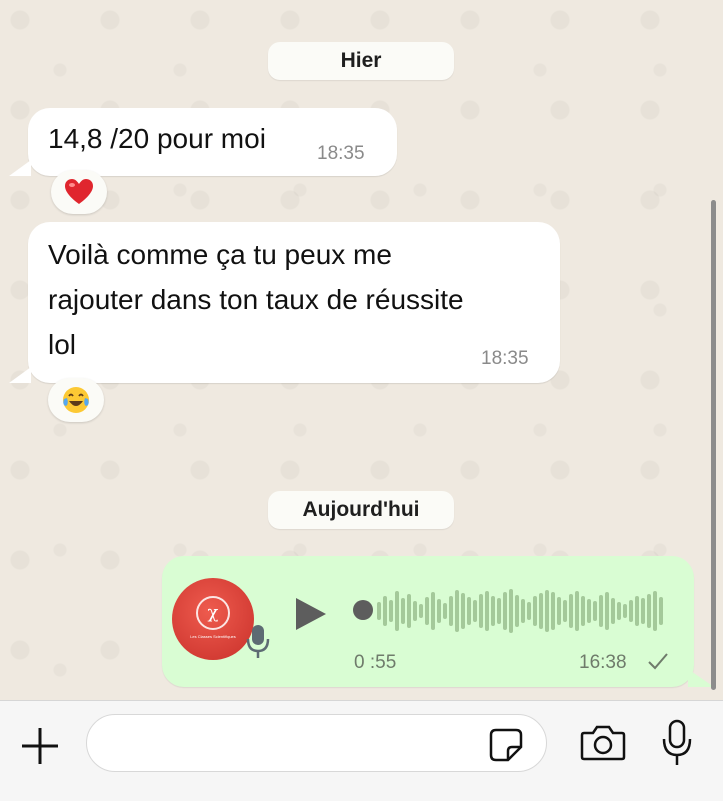  I want to click on message-time: 16:38, so click(603, 662).